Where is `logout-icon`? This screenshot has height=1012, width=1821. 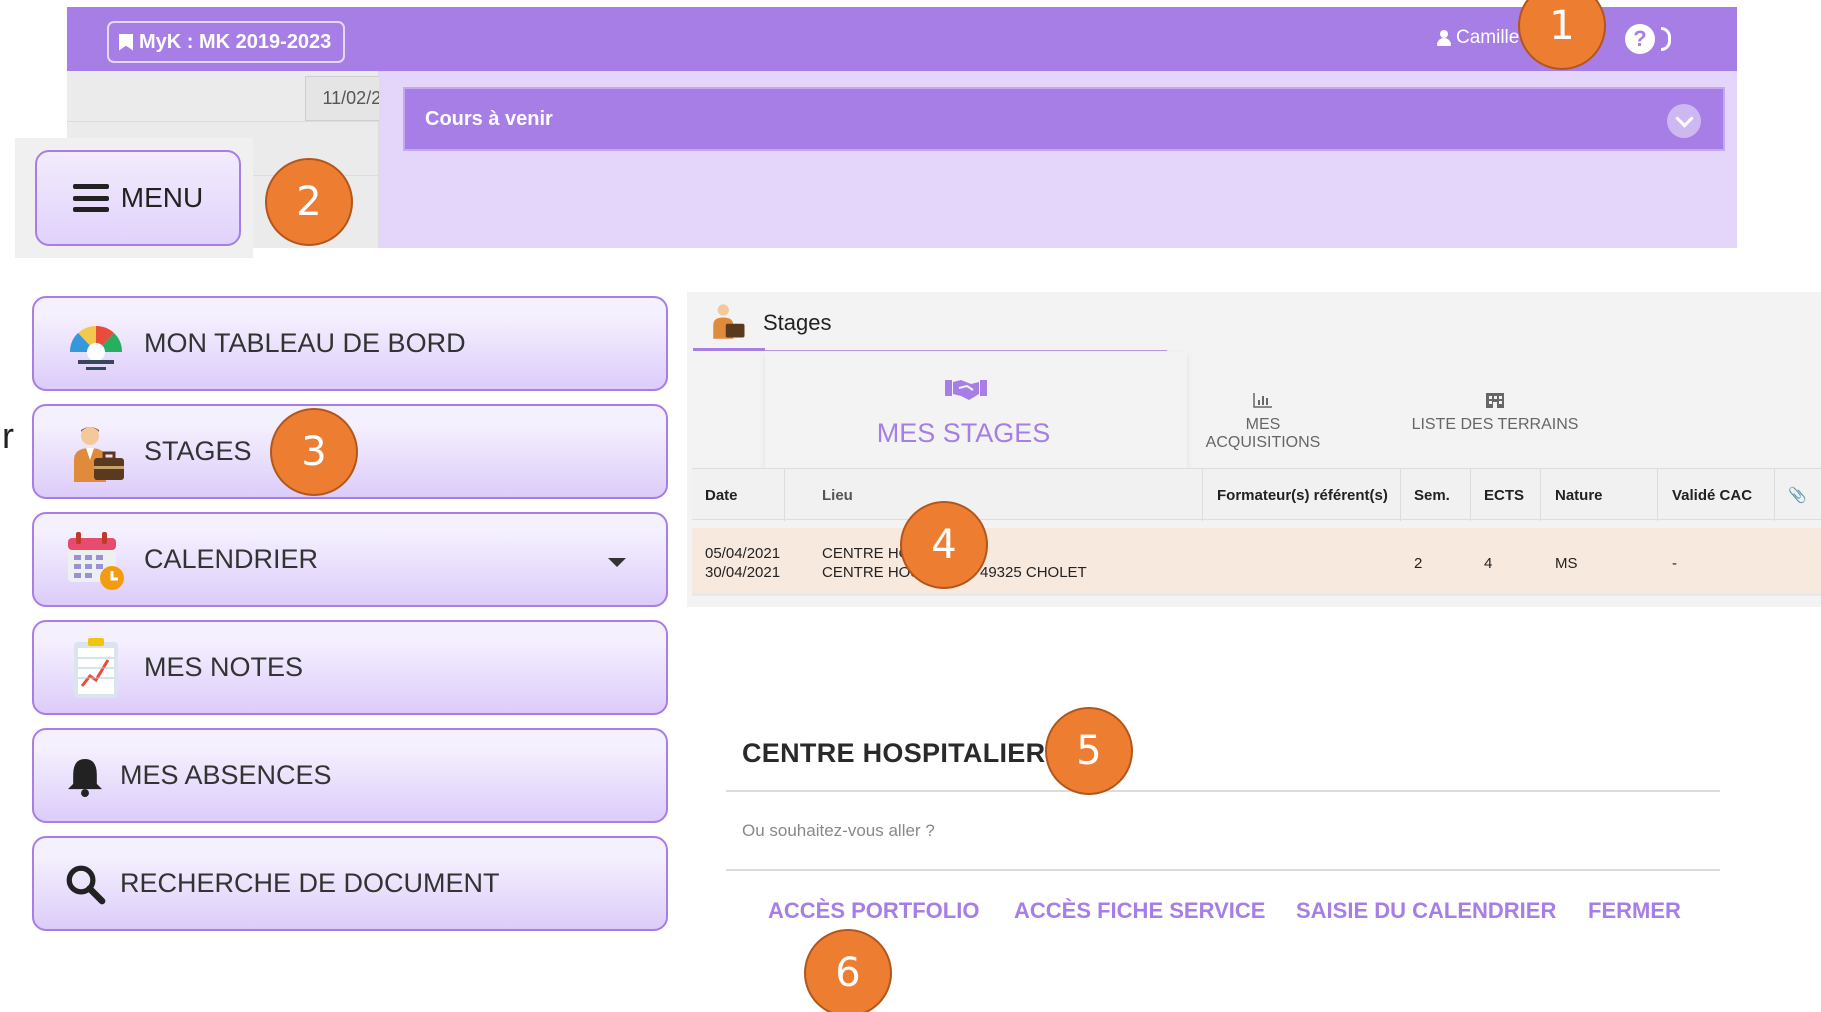 logout-icon is located at coordinates (1666, 39).